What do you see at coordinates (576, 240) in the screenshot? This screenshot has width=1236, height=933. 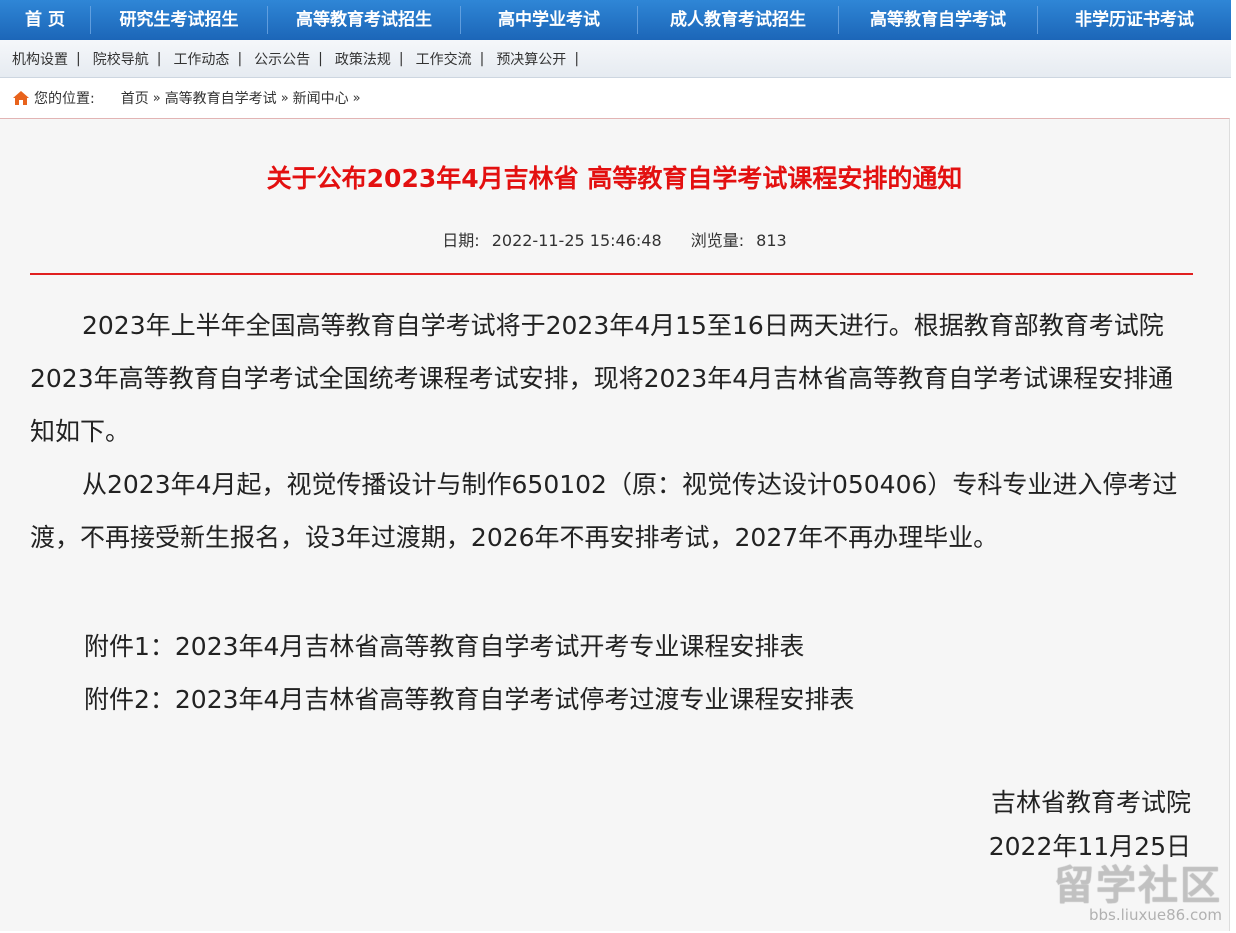 I see `date-value: 2022-11-25 15:46:48` at bounding box center [576, 240].